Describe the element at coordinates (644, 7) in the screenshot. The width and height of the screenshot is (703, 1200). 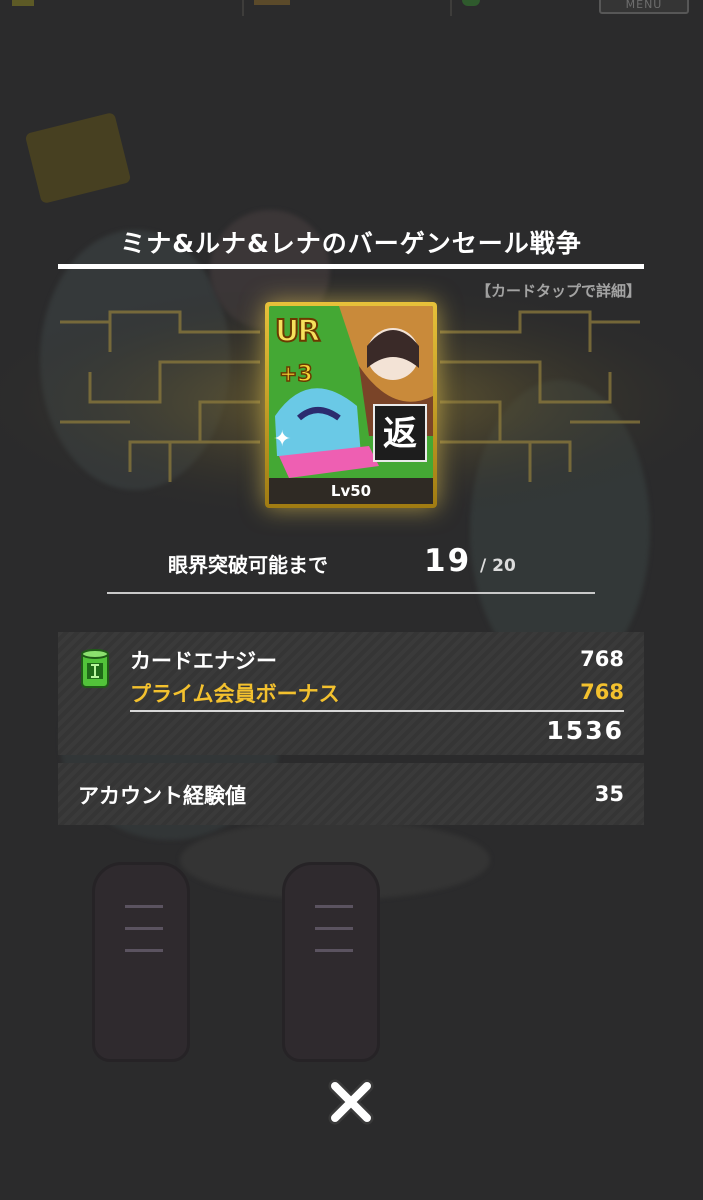
I see `menu-button: MENU` at that location.